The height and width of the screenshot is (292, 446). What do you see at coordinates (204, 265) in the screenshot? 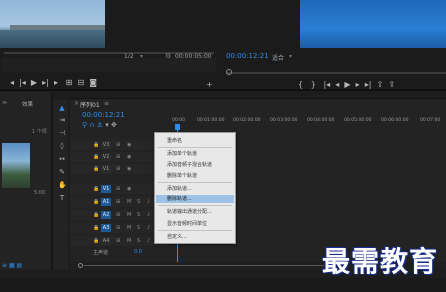
I see `scrollbar-track` at bounding box center [204, 265].